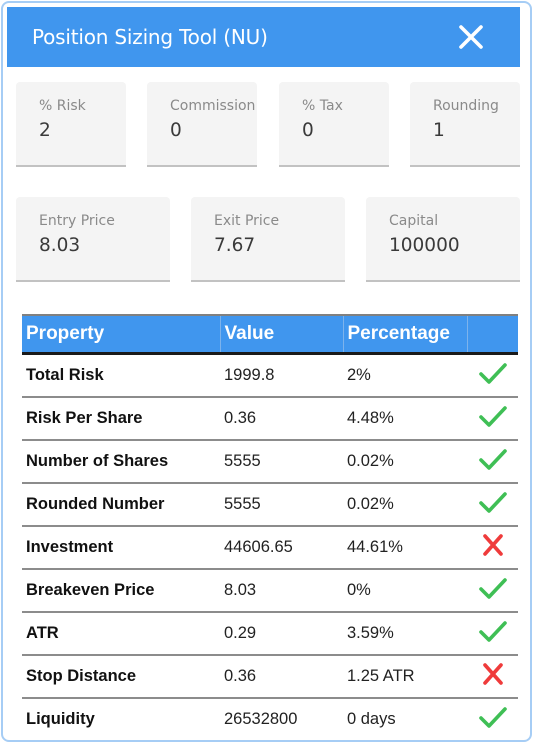 The image size is (537, 746). Describe the element at coordinates (121, 505) in the screenshot. I see `property-cell: Rounded Number` at that location.